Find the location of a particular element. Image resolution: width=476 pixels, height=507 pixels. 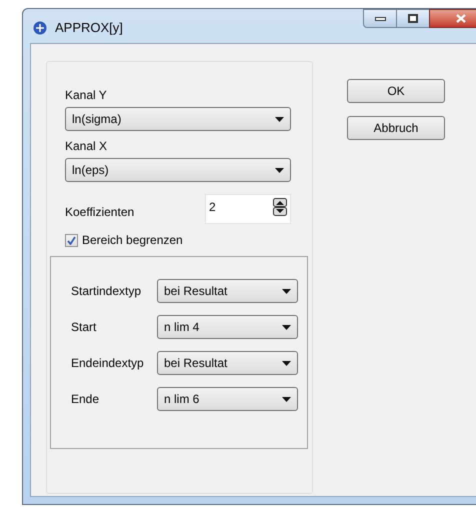

dialog-button: OK is located at coordinates (396, 91).